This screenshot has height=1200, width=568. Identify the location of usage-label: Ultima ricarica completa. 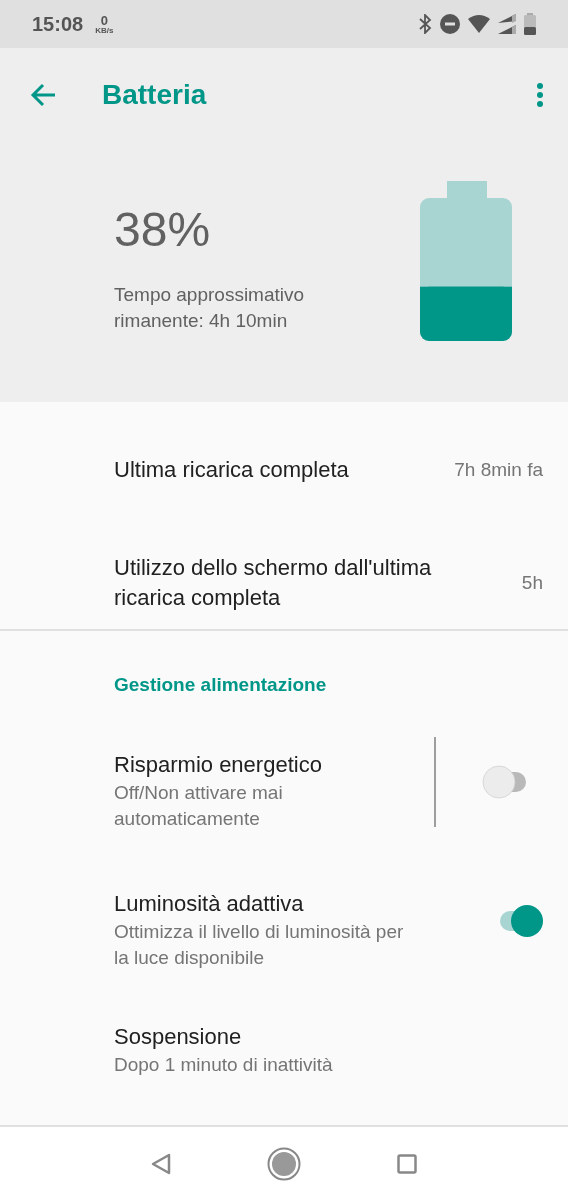
(231, 470).